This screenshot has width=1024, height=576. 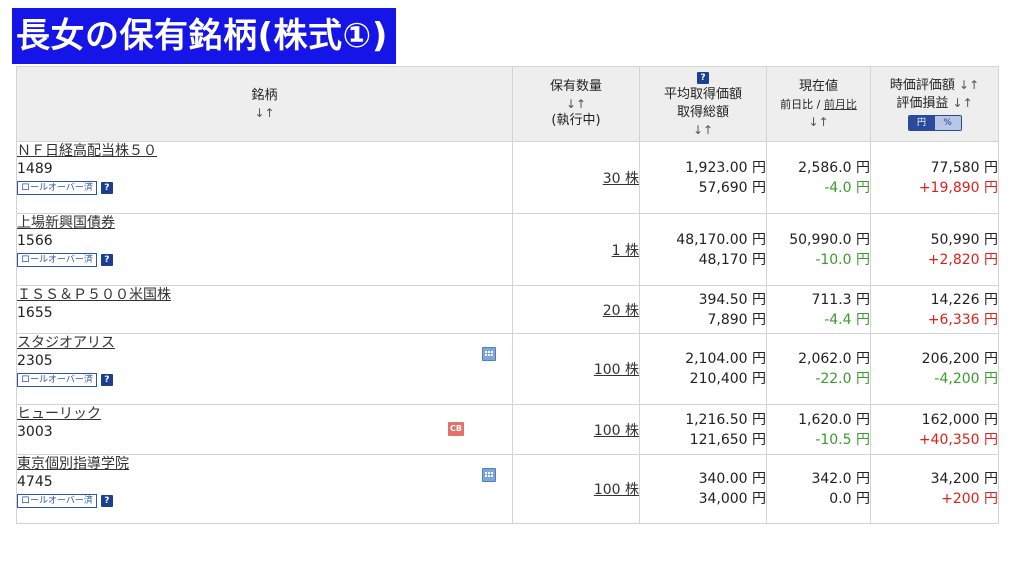 I want to click on avg-price: 2,104.00 円, so click(x=725, y=359).